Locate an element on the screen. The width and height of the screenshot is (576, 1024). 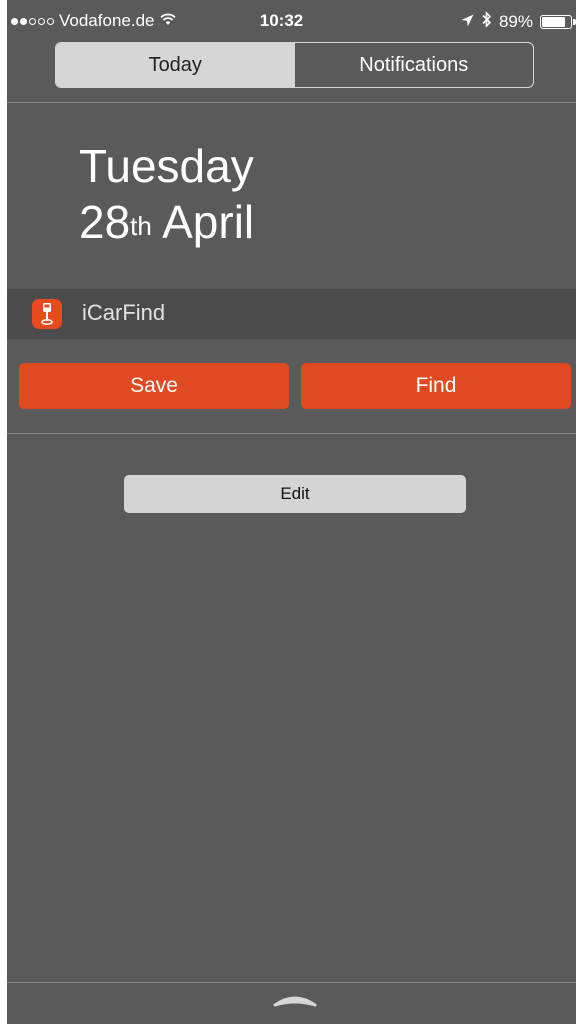
date-heading: Tuesday 28th April is located at coordinates (166, 194).